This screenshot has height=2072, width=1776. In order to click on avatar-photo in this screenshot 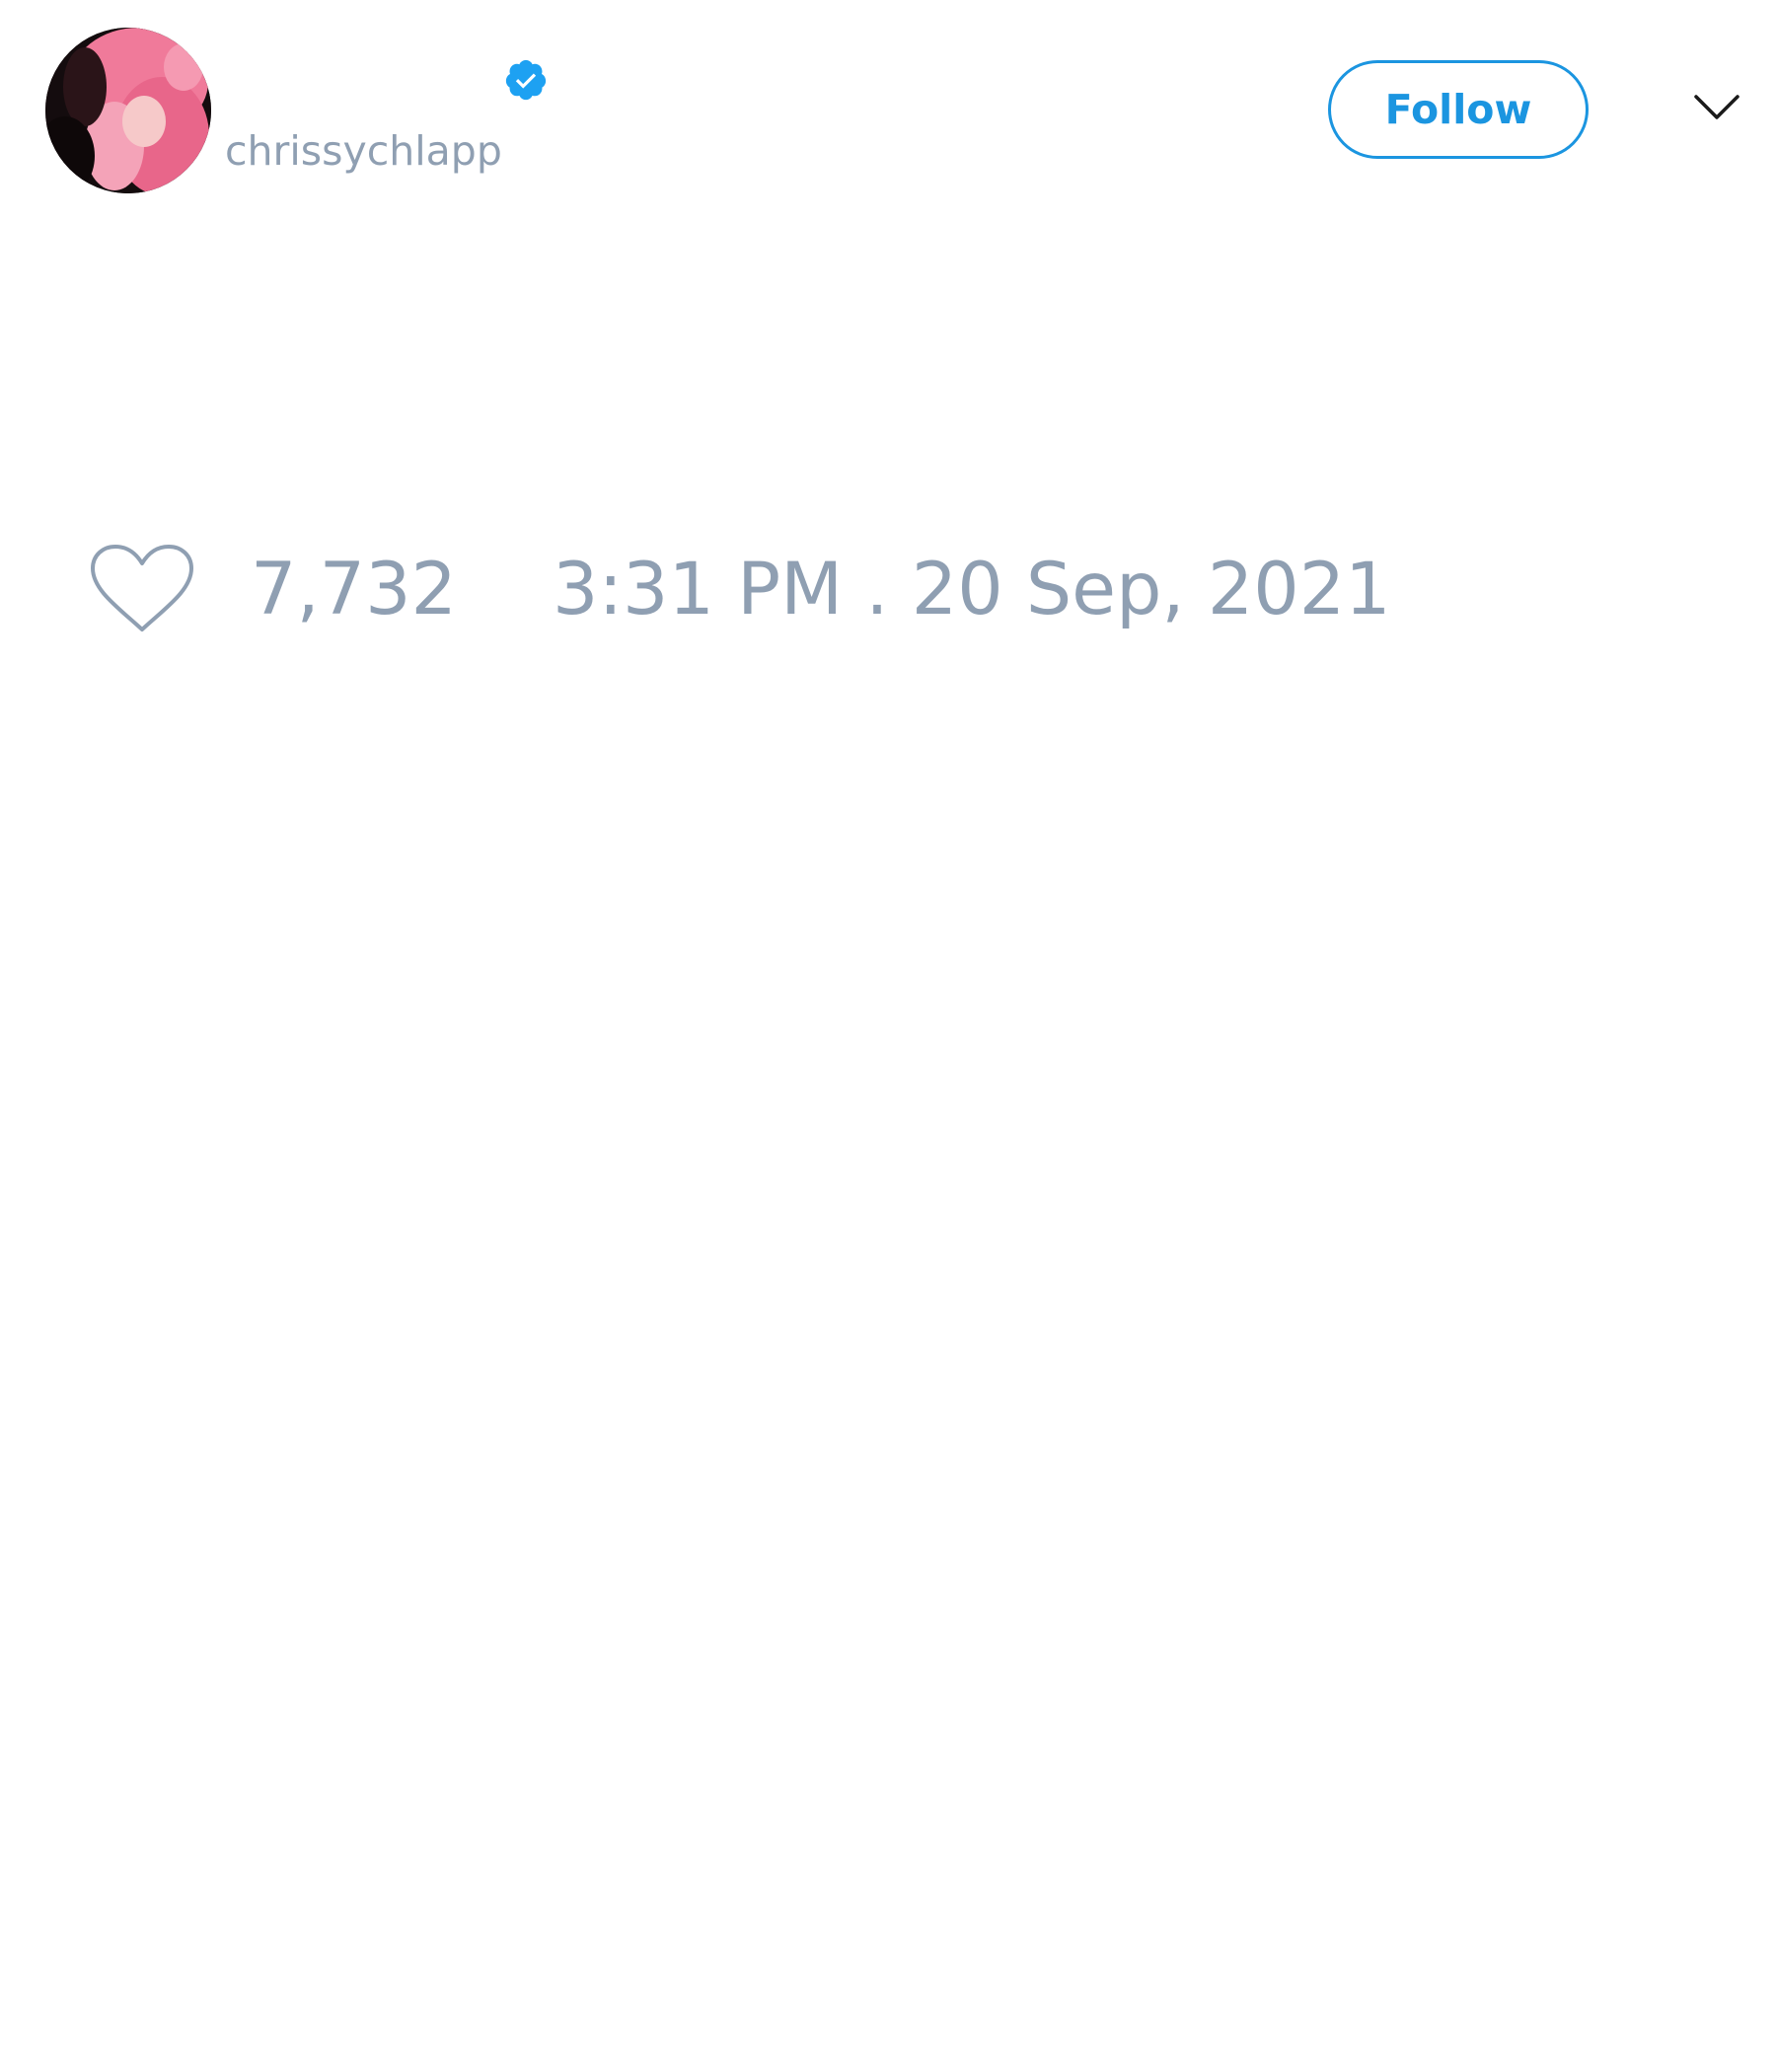, I will do `click(128, 111)`.